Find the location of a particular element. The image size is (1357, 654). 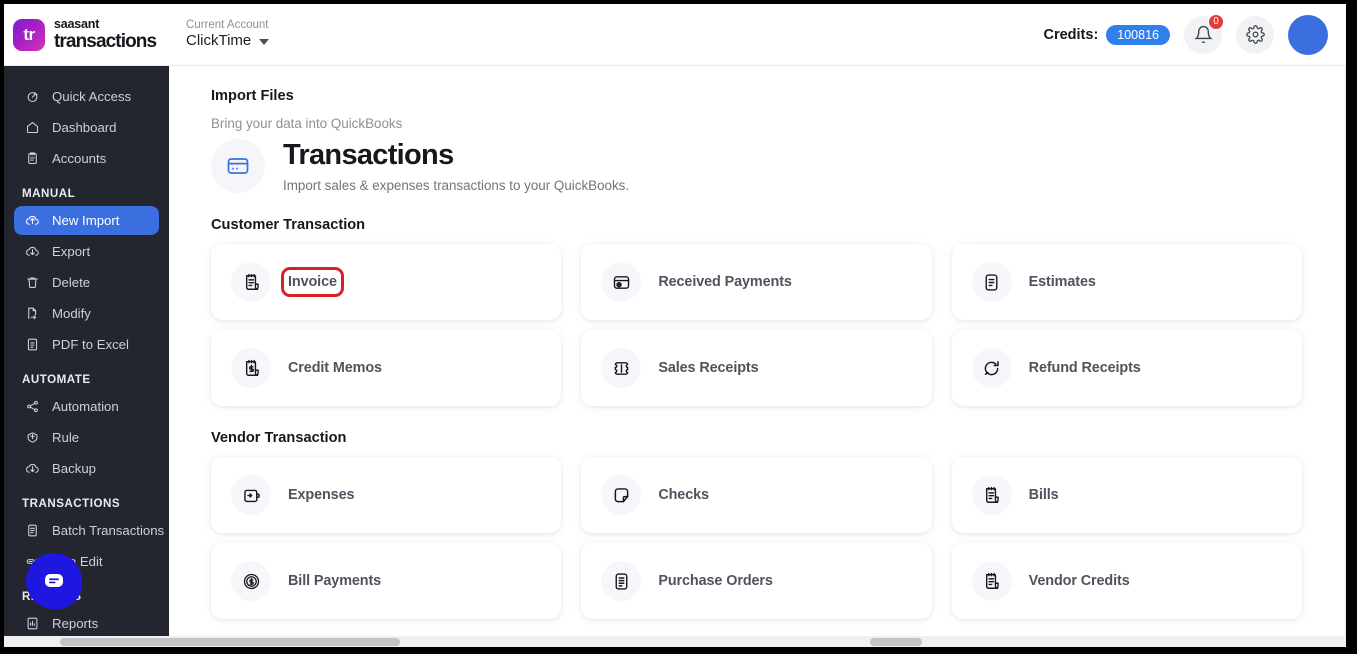

transaction-card-label: Invoice is located at coordinates (312, 282).